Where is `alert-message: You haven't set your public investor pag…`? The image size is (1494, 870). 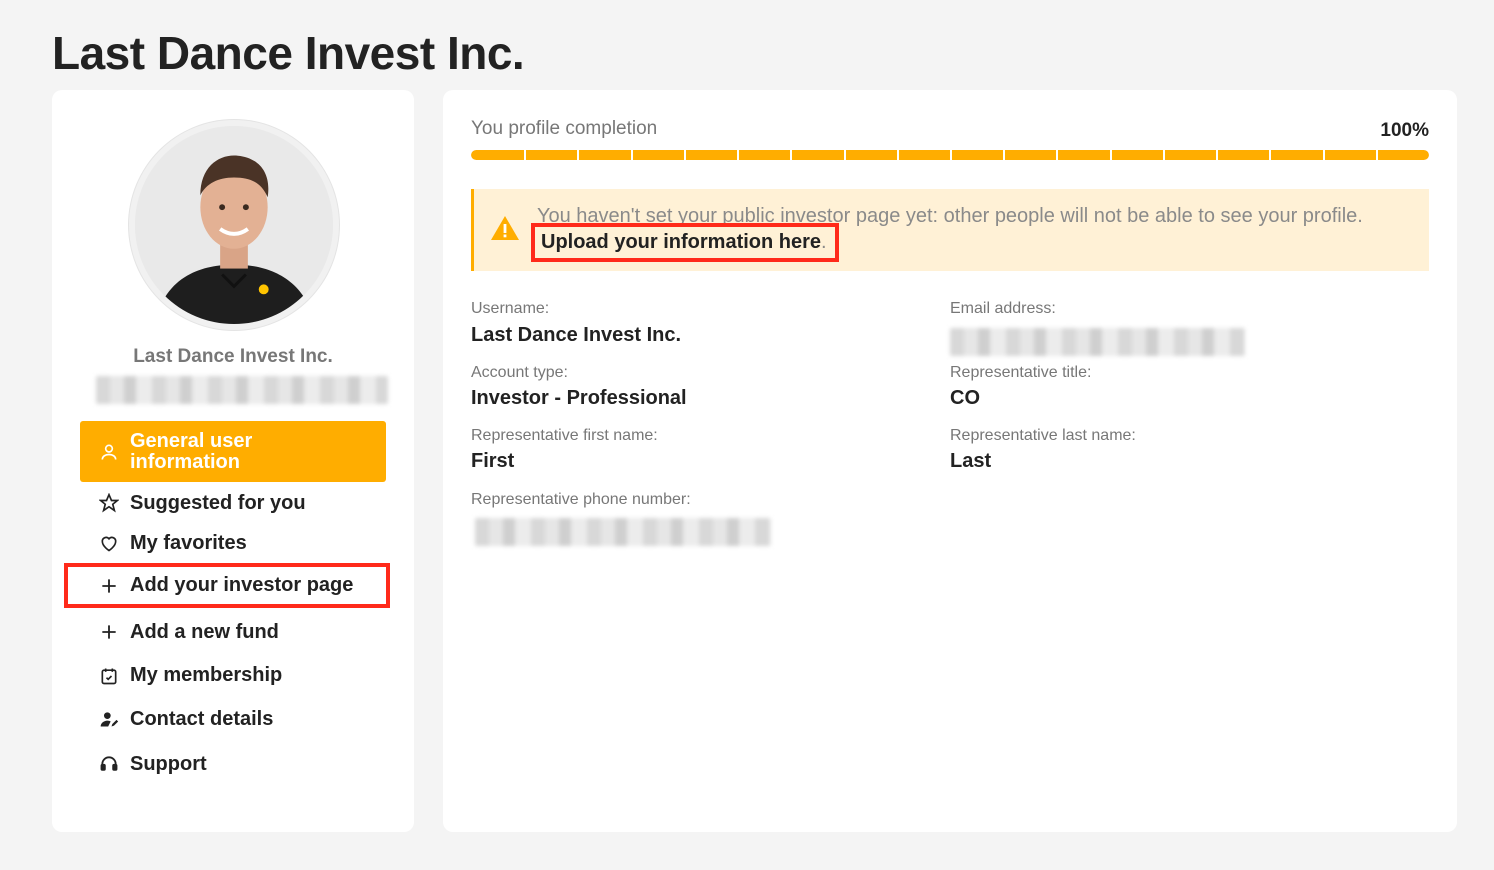 alert-message: You haven't set your public investor pag… is located at coordinates (964, 232).